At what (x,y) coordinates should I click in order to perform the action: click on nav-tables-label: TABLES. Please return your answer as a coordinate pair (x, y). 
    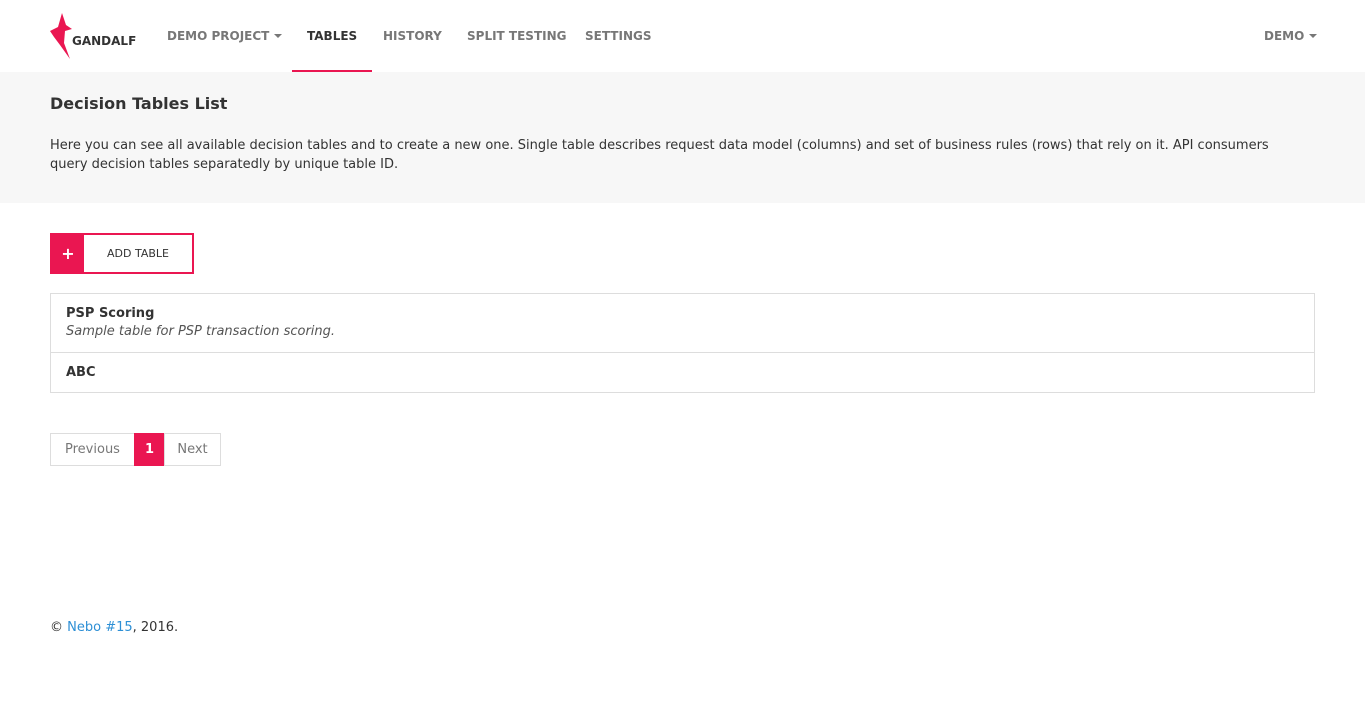
    Looking at the image, I should click on (332, 36).